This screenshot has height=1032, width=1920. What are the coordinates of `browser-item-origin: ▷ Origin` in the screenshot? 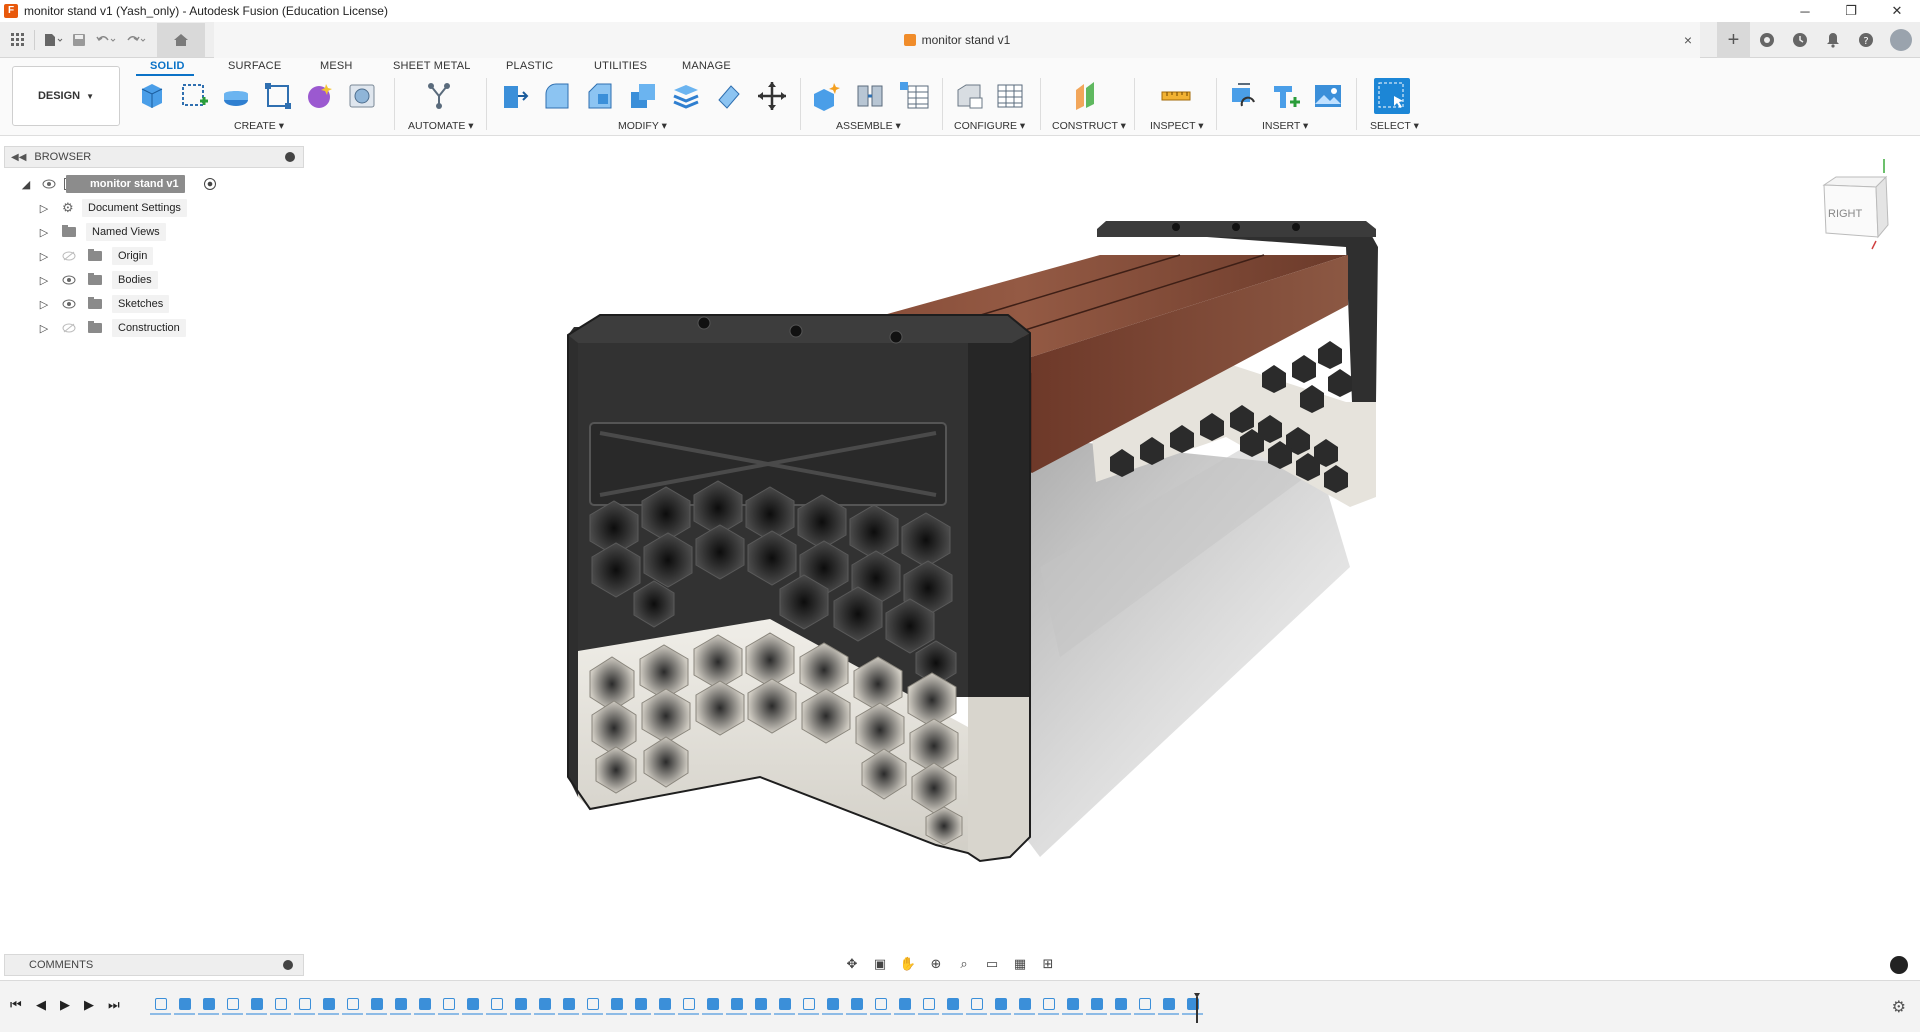 It's located at (154, 256).